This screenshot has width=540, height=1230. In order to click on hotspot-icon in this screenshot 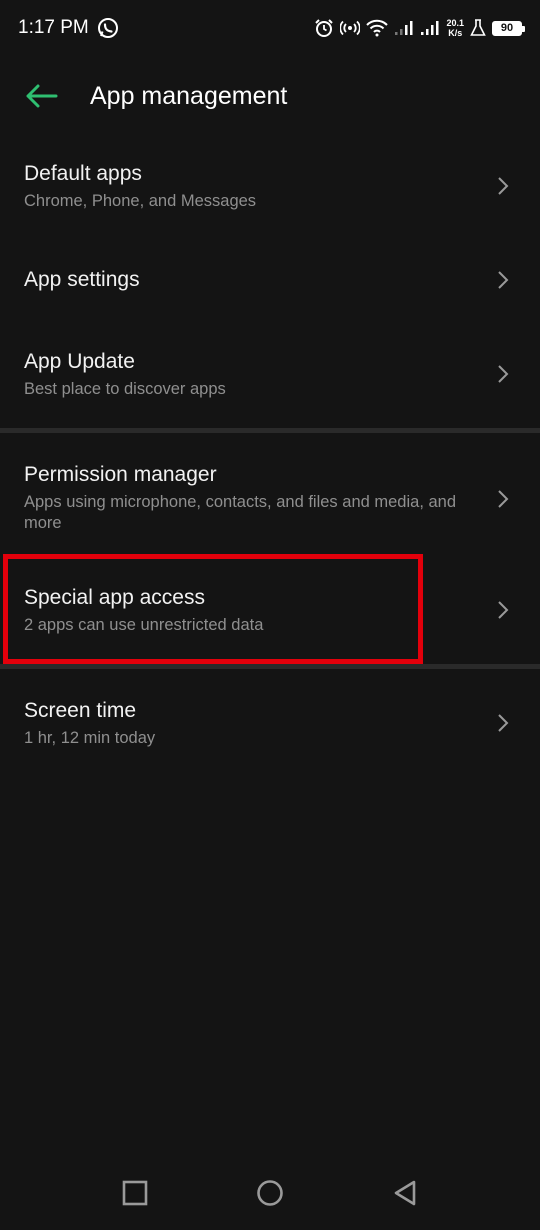, I will do `click(350, 28)`.